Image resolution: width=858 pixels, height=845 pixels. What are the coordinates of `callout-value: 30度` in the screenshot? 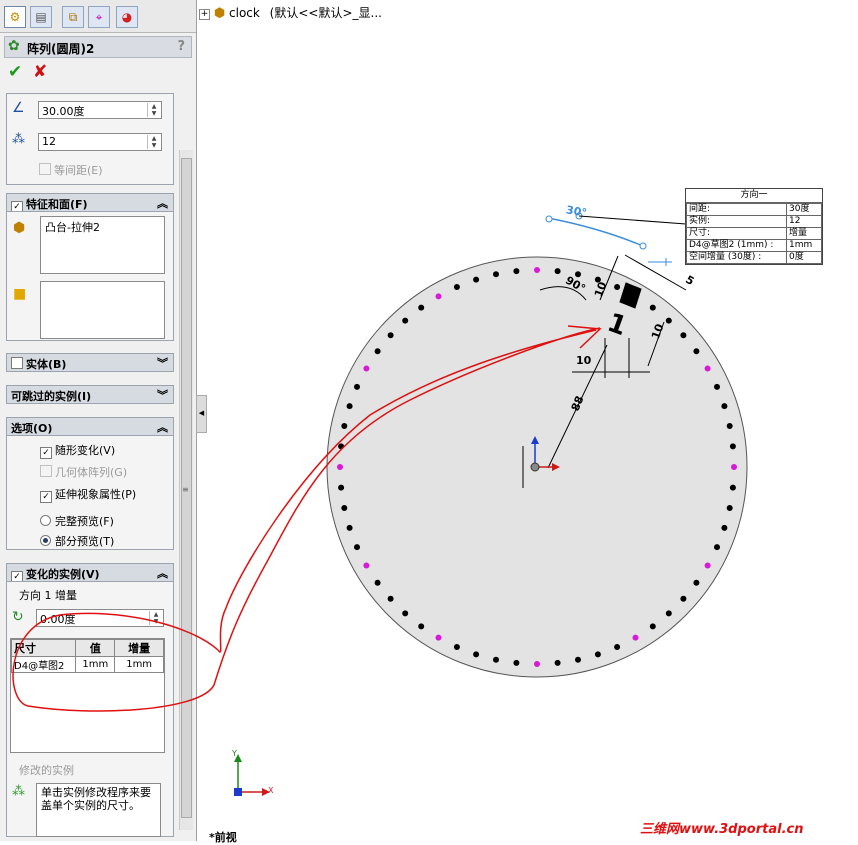 It's located at (804, 209).